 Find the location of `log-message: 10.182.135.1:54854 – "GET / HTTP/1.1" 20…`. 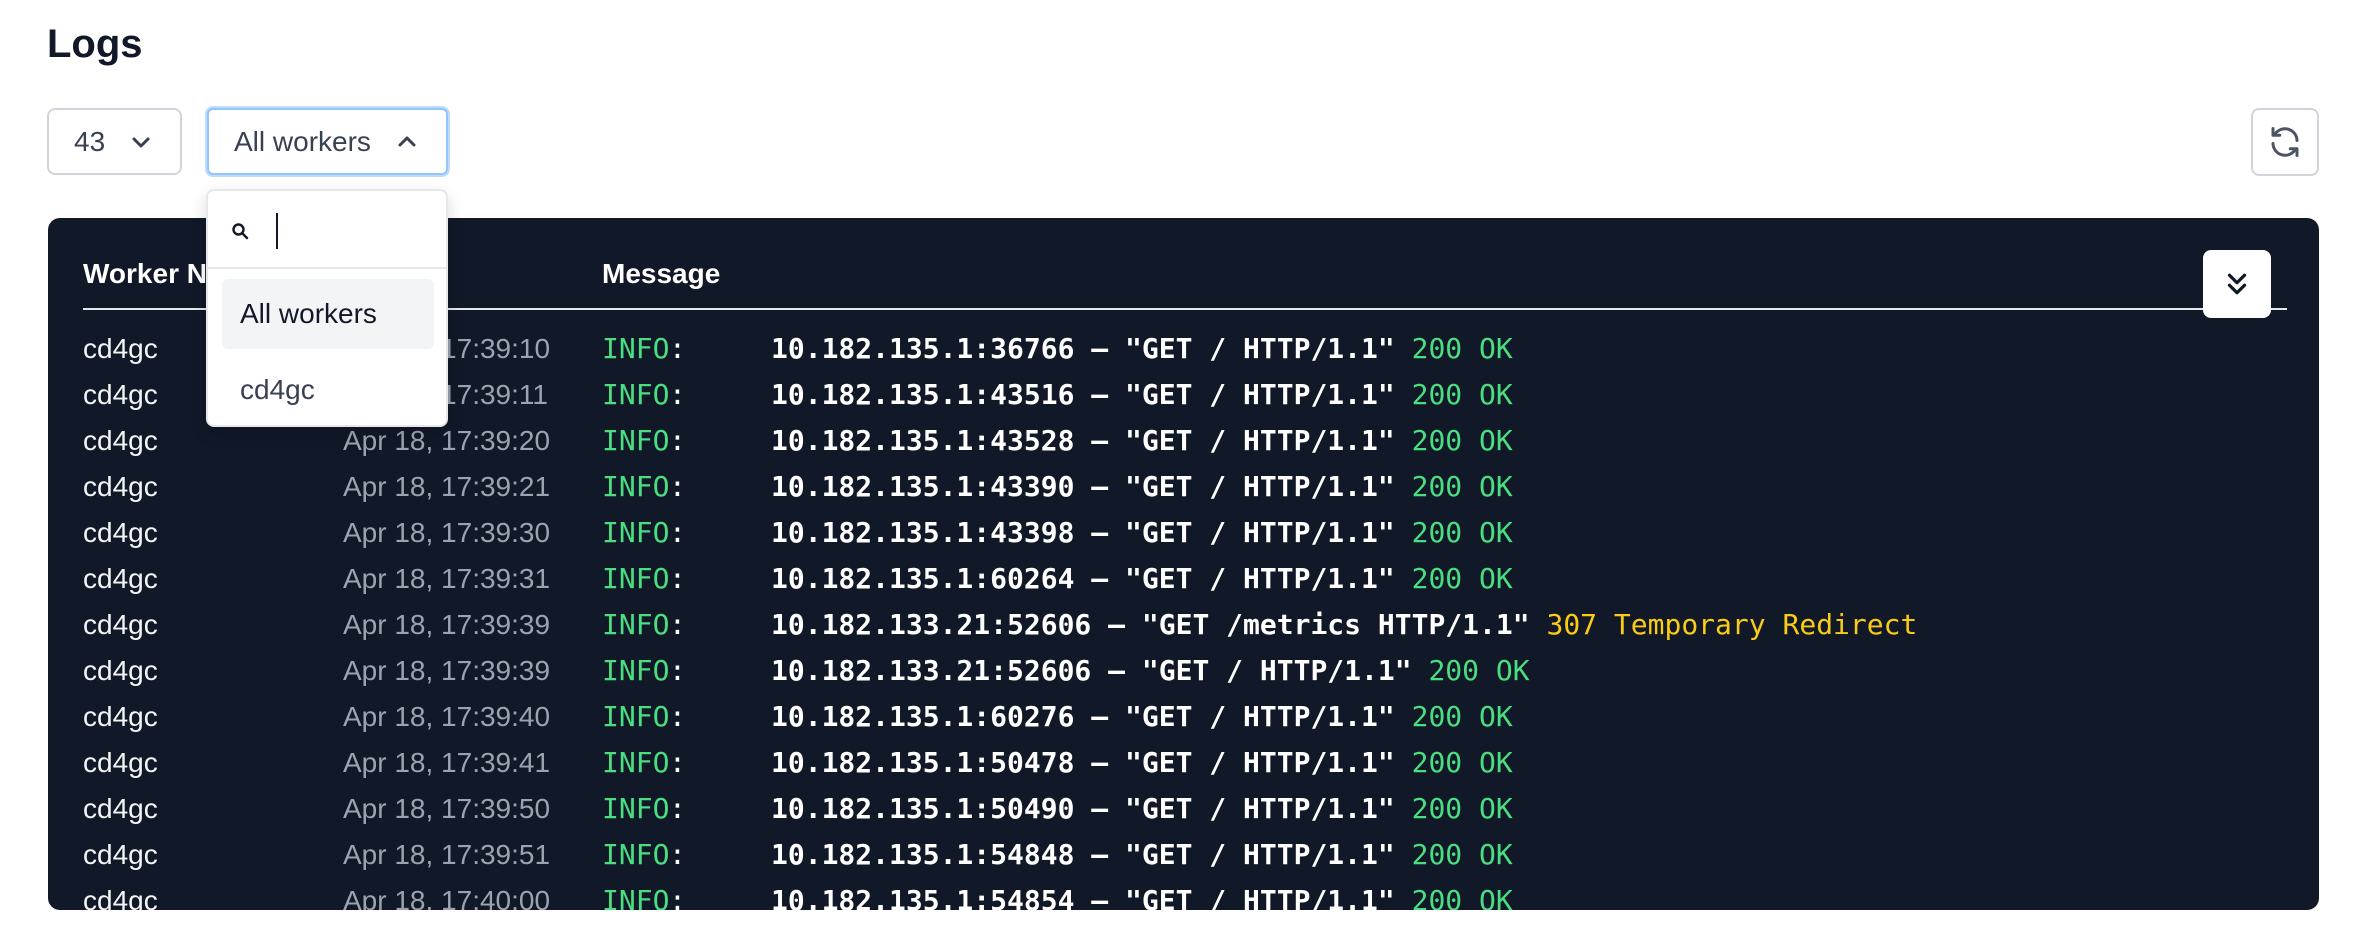

log-message: 10.182.135.1:54854 – "GET / HTTP/1.1" 20… is located at coordinates (1142, 894).